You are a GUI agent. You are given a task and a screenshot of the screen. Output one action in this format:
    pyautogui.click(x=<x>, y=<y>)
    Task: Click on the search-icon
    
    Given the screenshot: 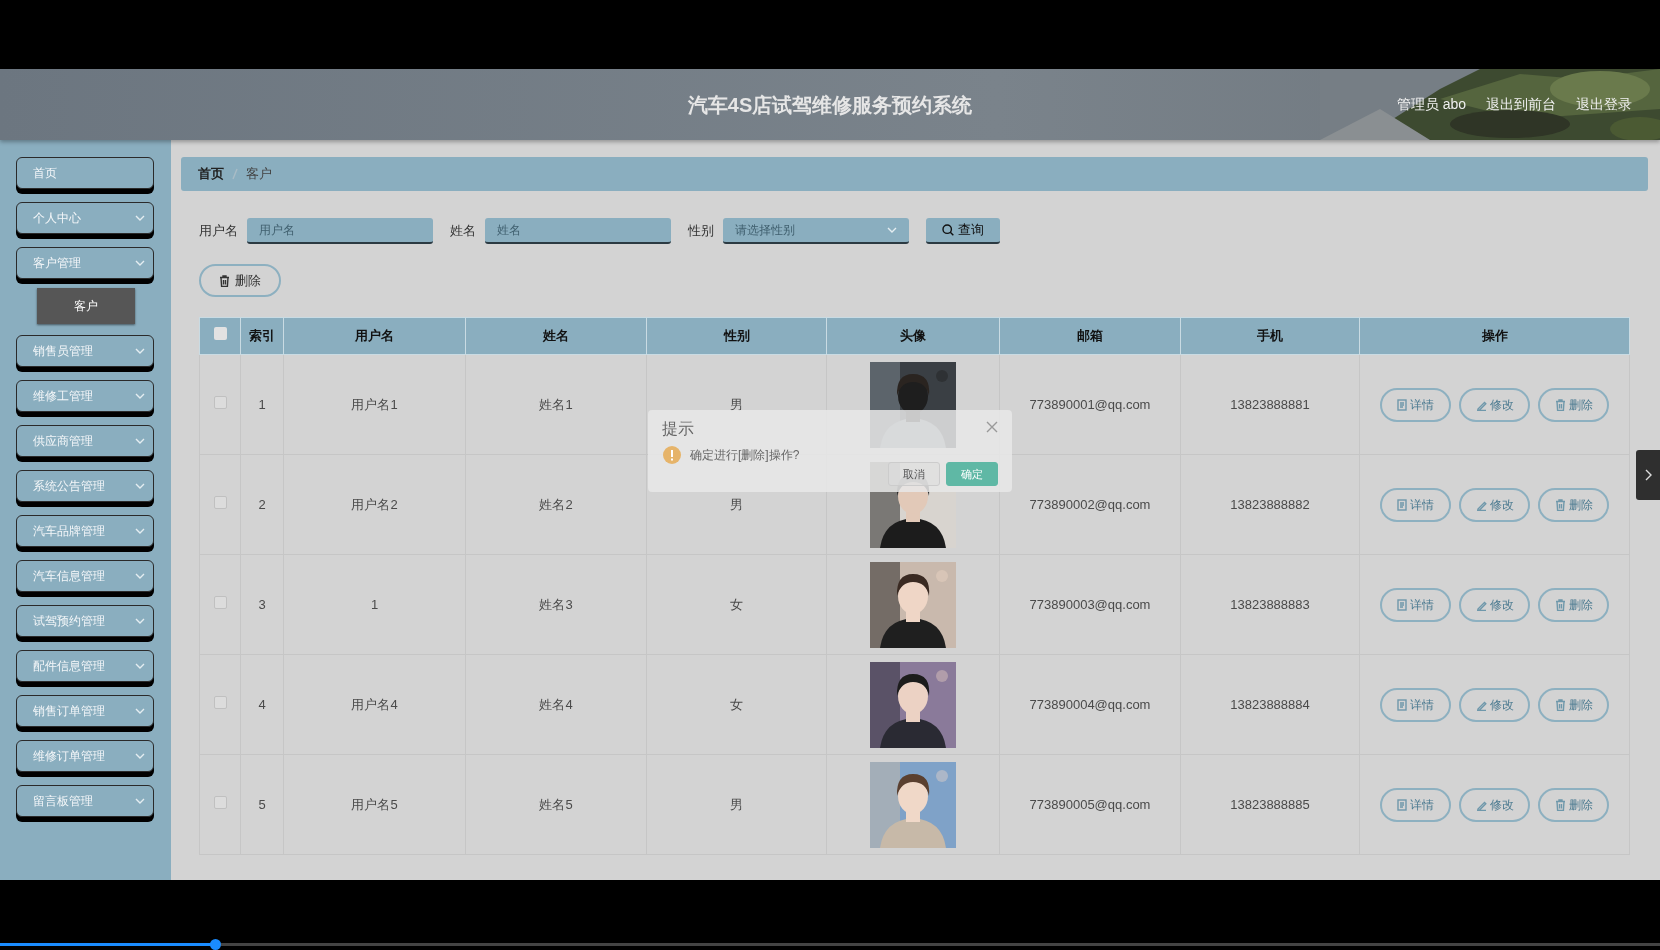 What is the action you would take?
    pyautogui.click(x=948, y=230)
    